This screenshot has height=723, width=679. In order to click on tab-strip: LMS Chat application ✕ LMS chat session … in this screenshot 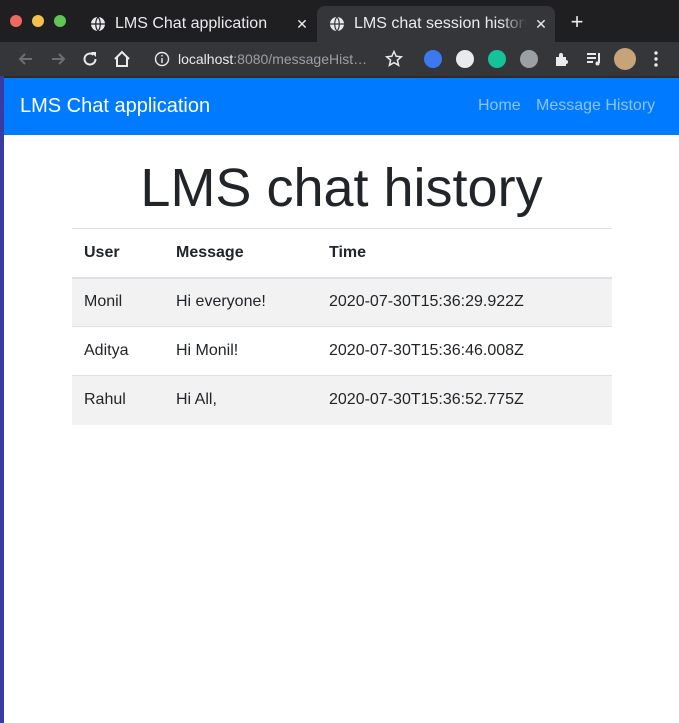, I will do `click(339, 21)`.